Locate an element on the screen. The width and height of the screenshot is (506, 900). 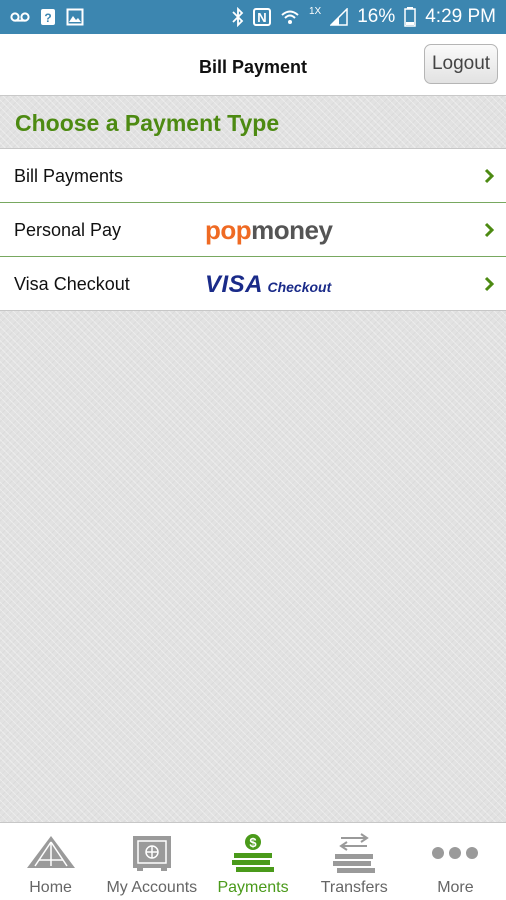
tab-payments: $ Payments is located at coordinates (252, 861).